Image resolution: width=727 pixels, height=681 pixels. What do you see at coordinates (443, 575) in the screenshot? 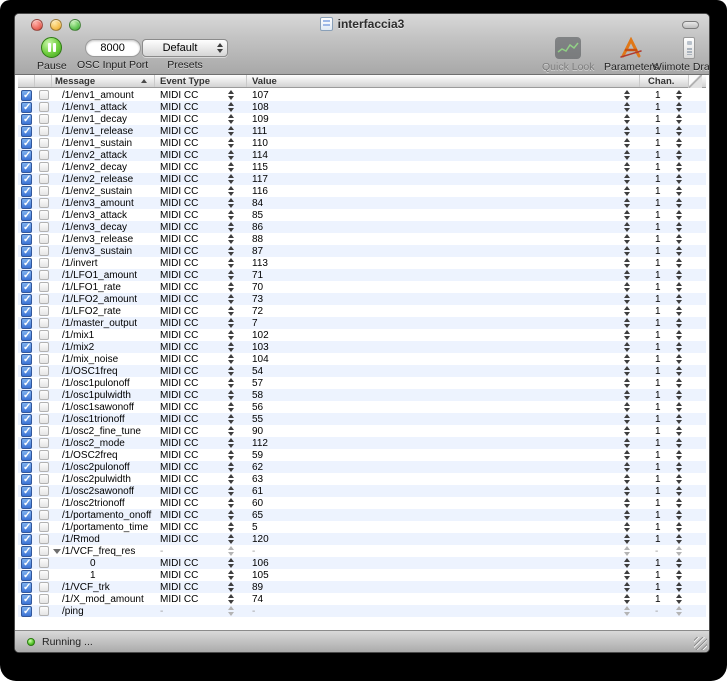
I see `value-cell: 105` at bounding box center [443, 575].